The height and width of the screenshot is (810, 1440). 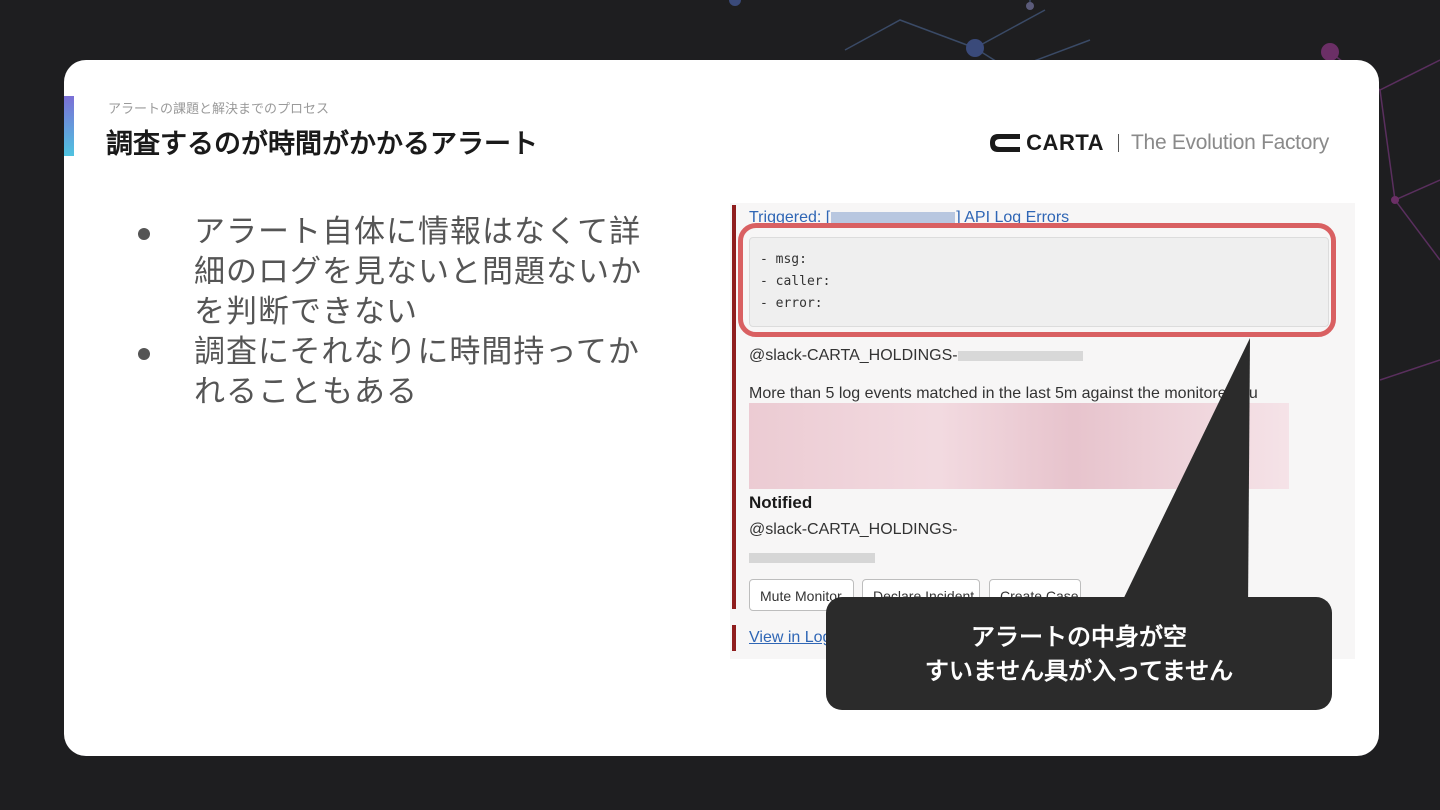 I want to click on redacted-query-block, so click(x=1019, y=446).